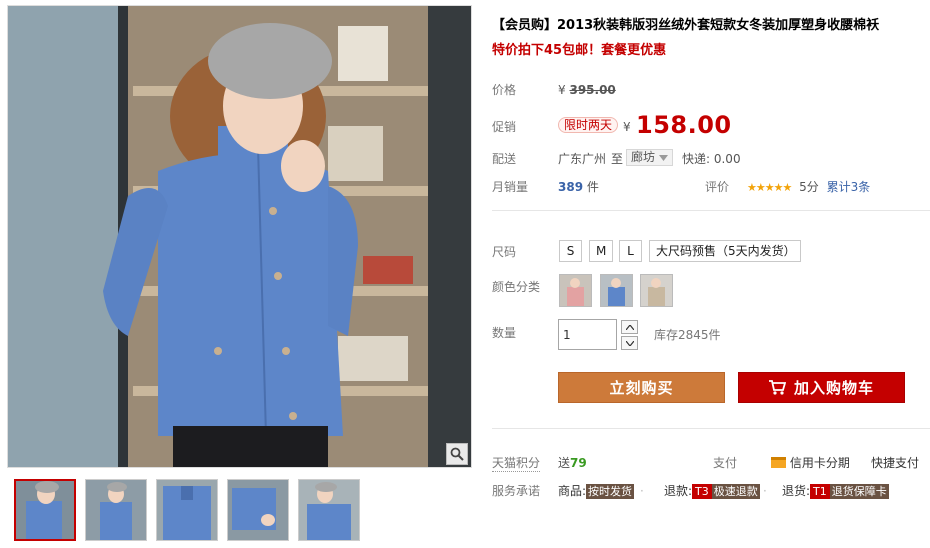  Describe the element at coordinates (819, 463) in the screenshot. I see `credit-installment-label: 信用卡分期` at that location.